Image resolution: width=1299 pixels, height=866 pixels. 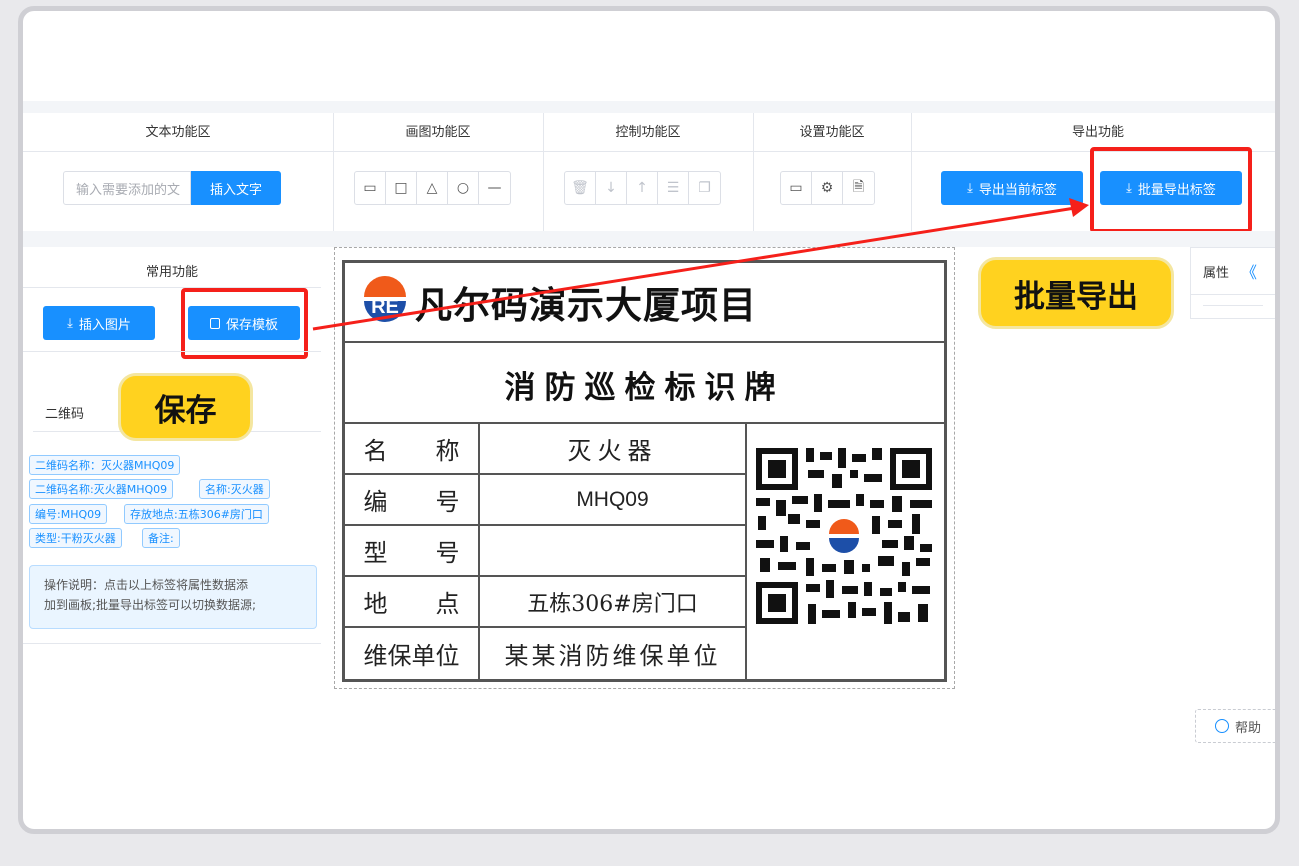 What do you see at coordinates (1247, 728) in the screenshot?
I see `help-label: 帮助` at bounding box center [1247, 728].